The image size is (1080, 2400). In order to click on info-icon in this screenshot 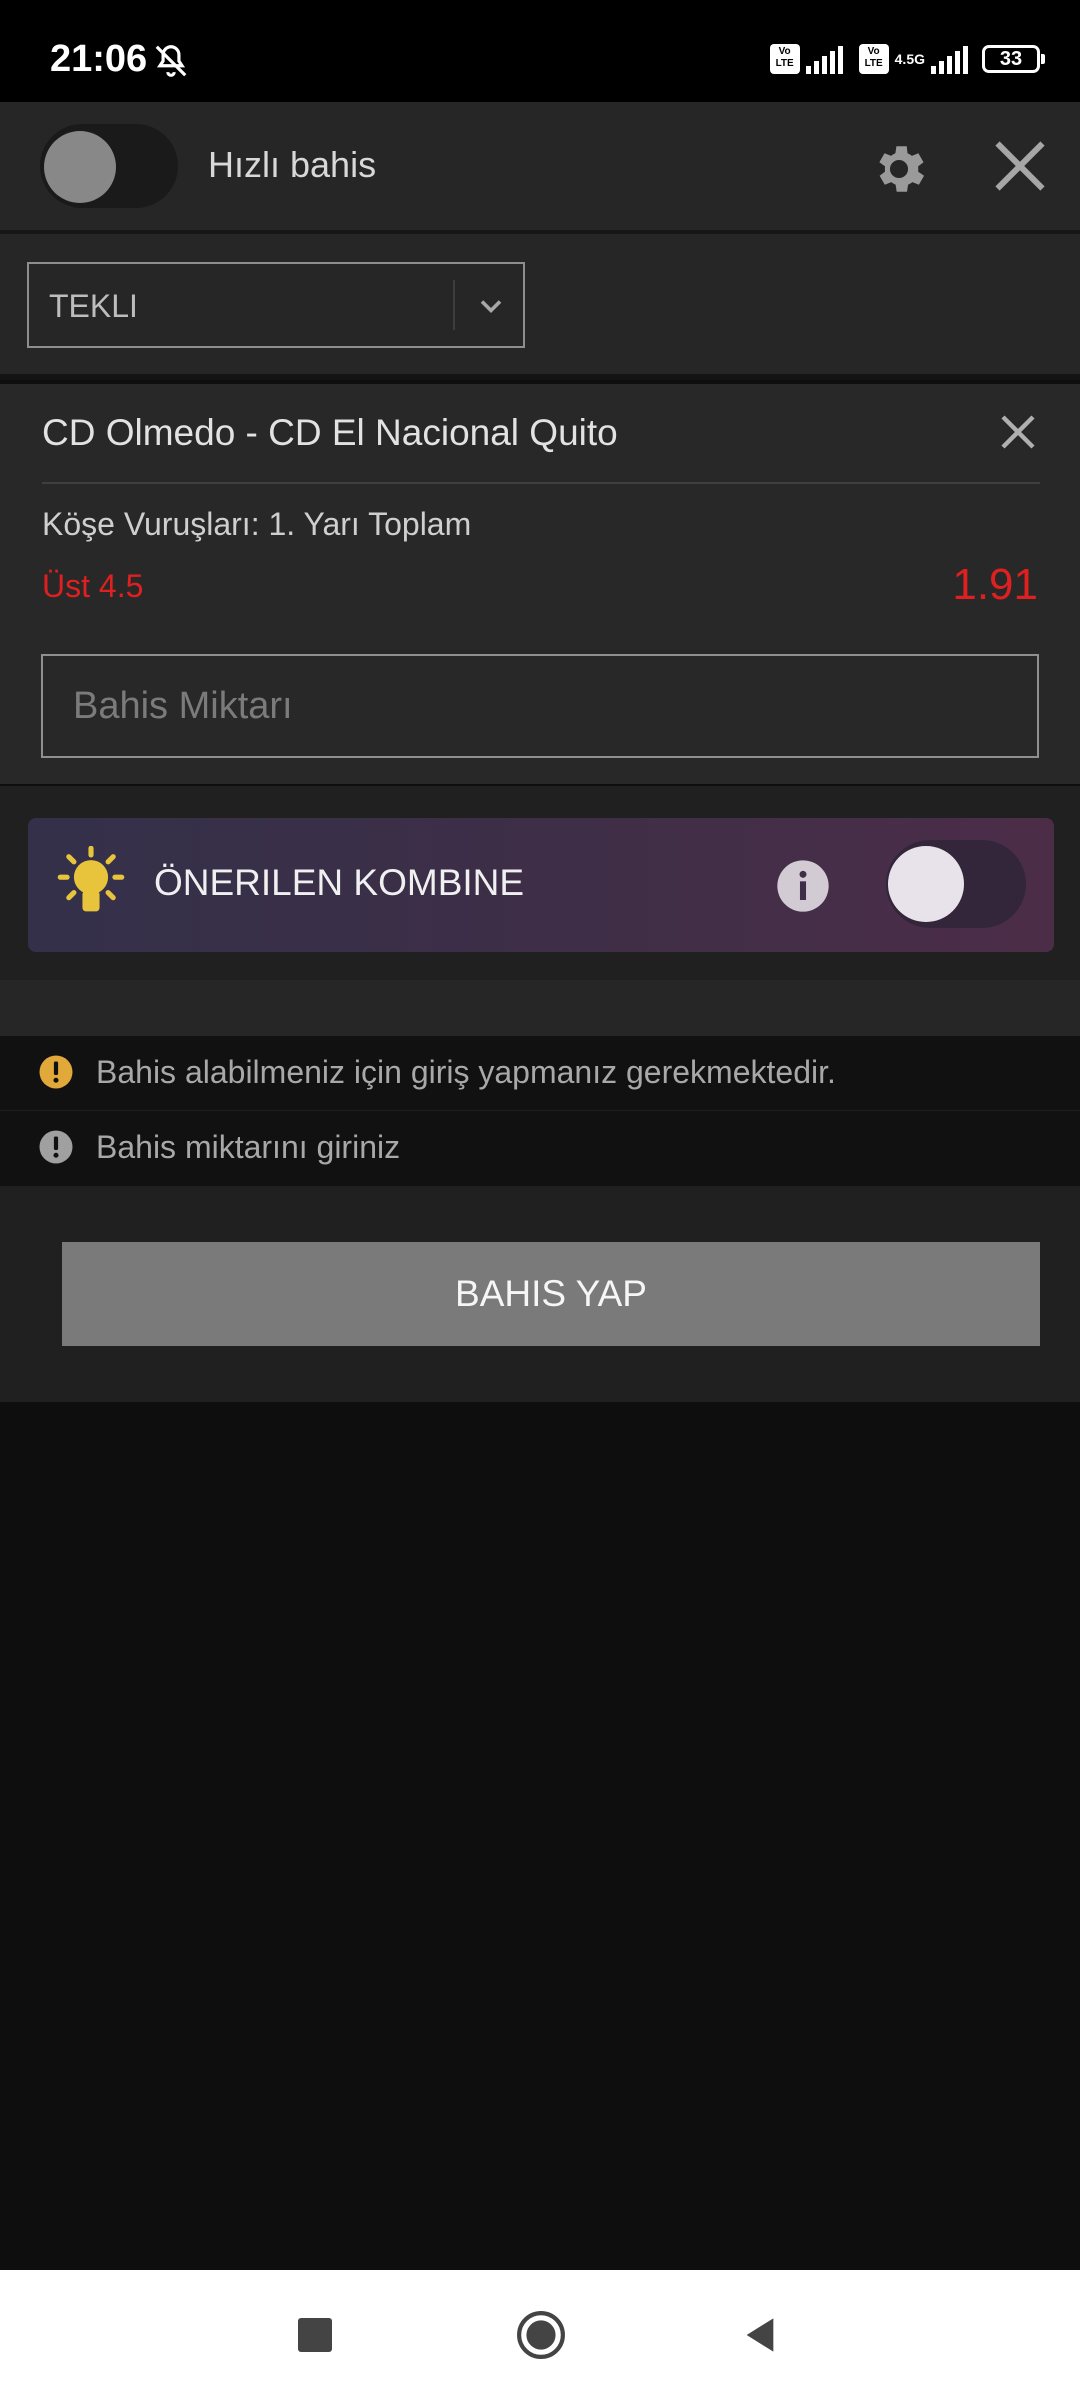, I will do `click(803, 886)`.